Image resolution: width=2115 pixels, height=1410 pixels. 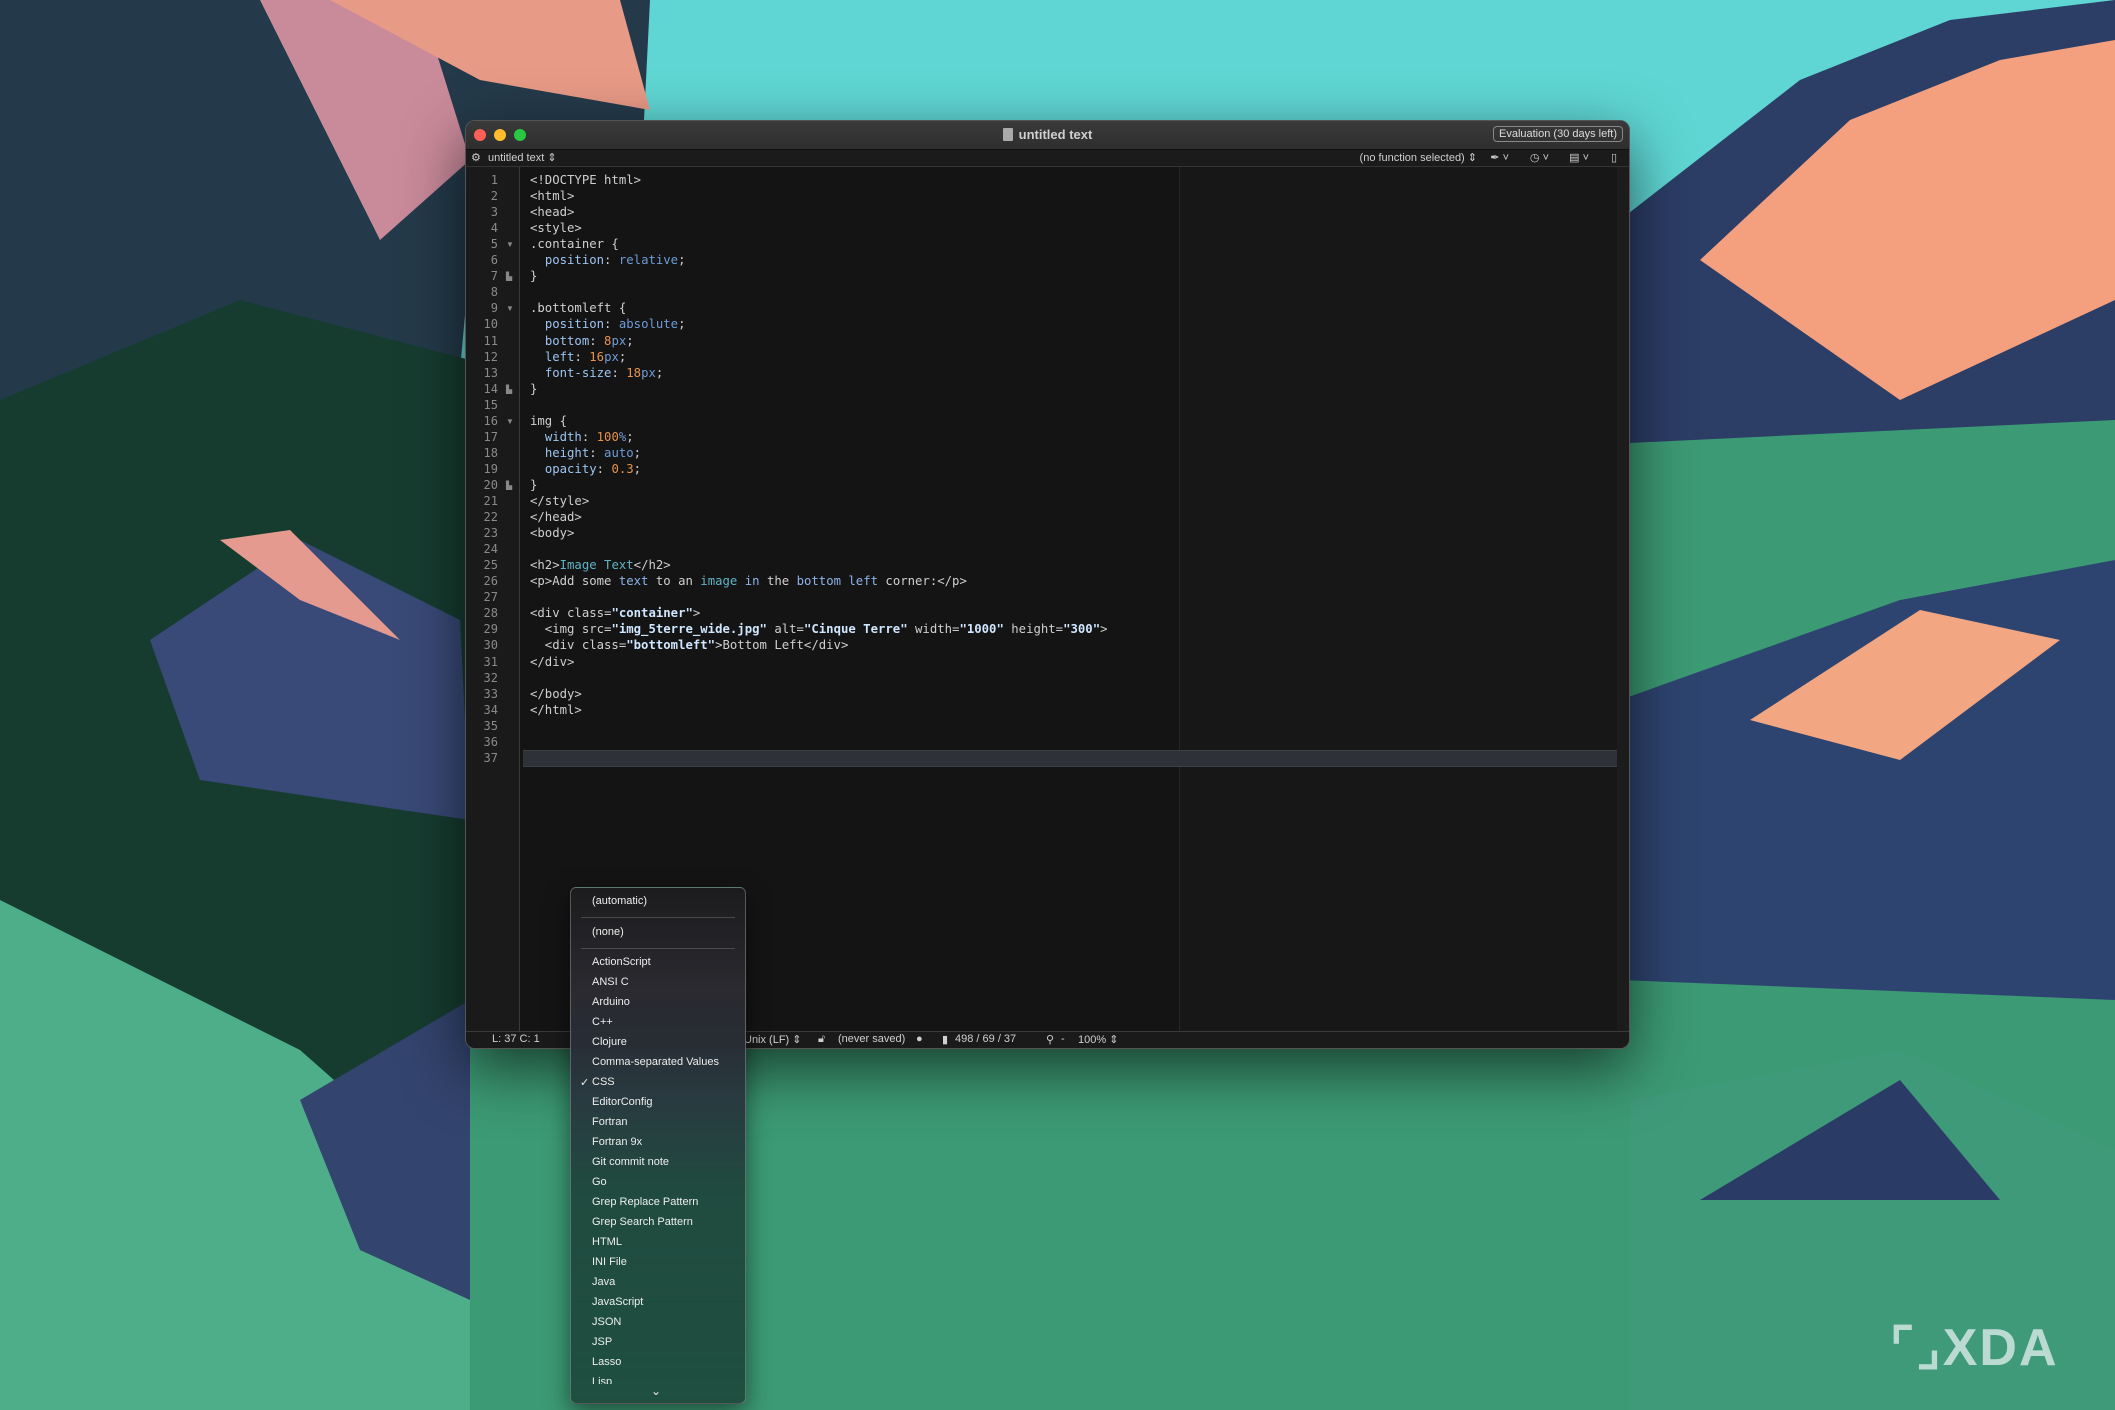 What do you see at coordinates (719, 581) in the screenshot?
I see `code-token: image` at bounding box center [719, 581].